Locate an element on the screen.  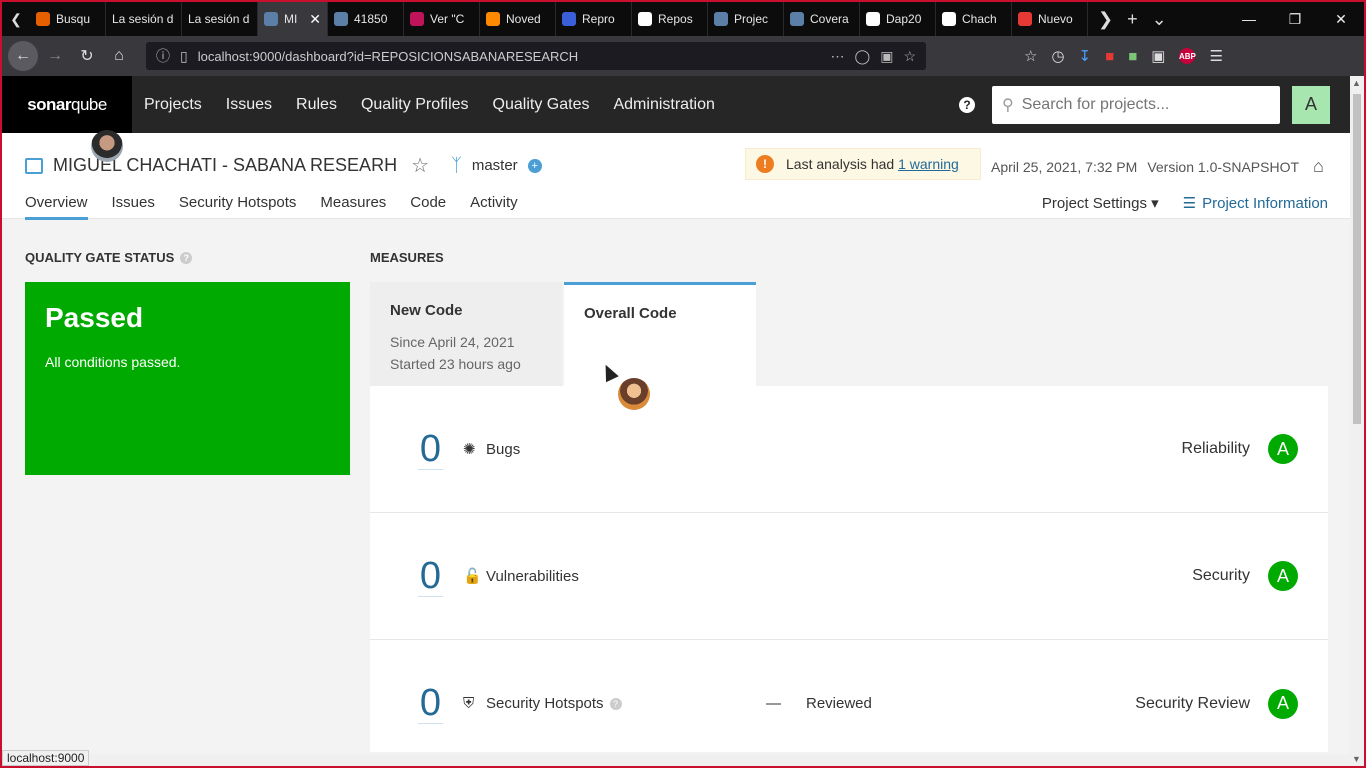
project-search: ⚲ is located at coordinates (1136, 104).